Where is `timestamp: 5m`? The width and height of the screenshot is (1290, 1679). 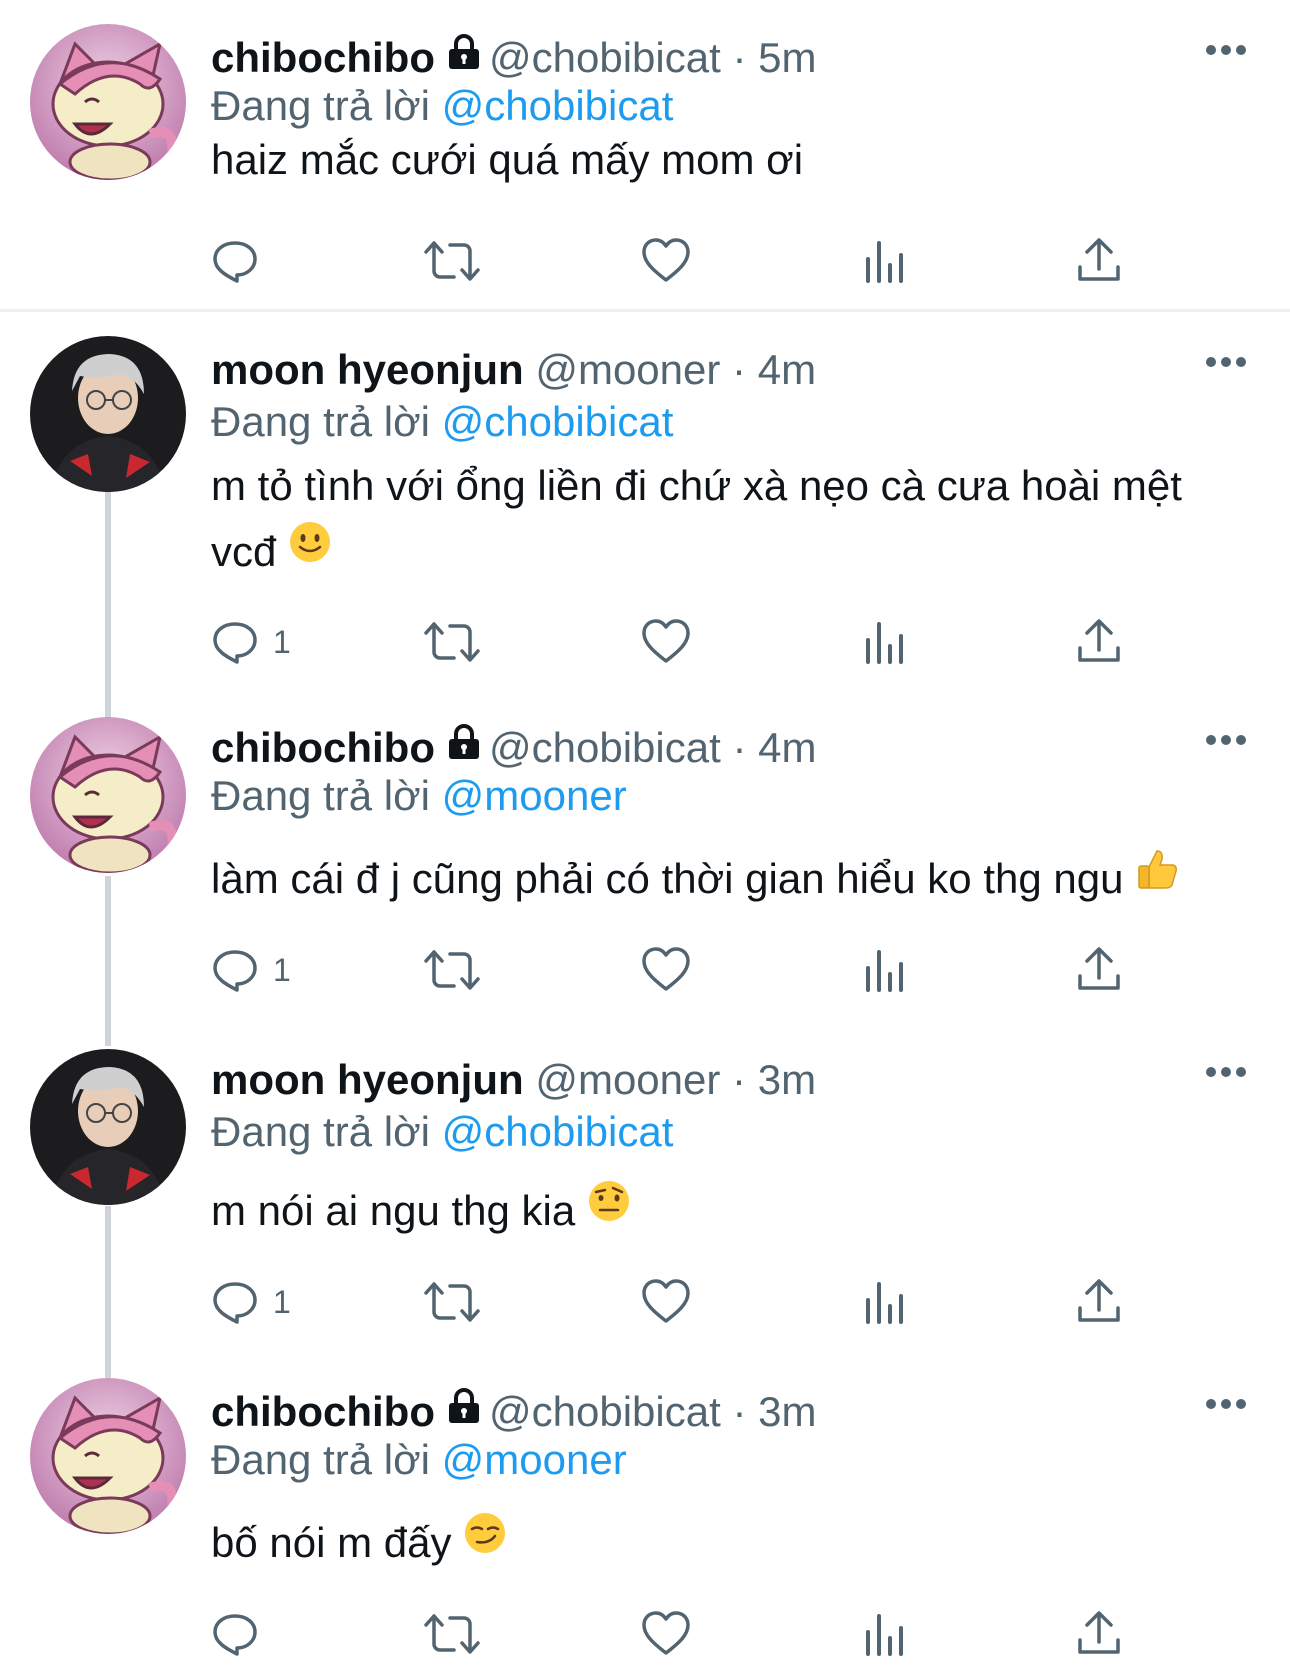
timestamp: 5m is located at coordinates (787, 57).